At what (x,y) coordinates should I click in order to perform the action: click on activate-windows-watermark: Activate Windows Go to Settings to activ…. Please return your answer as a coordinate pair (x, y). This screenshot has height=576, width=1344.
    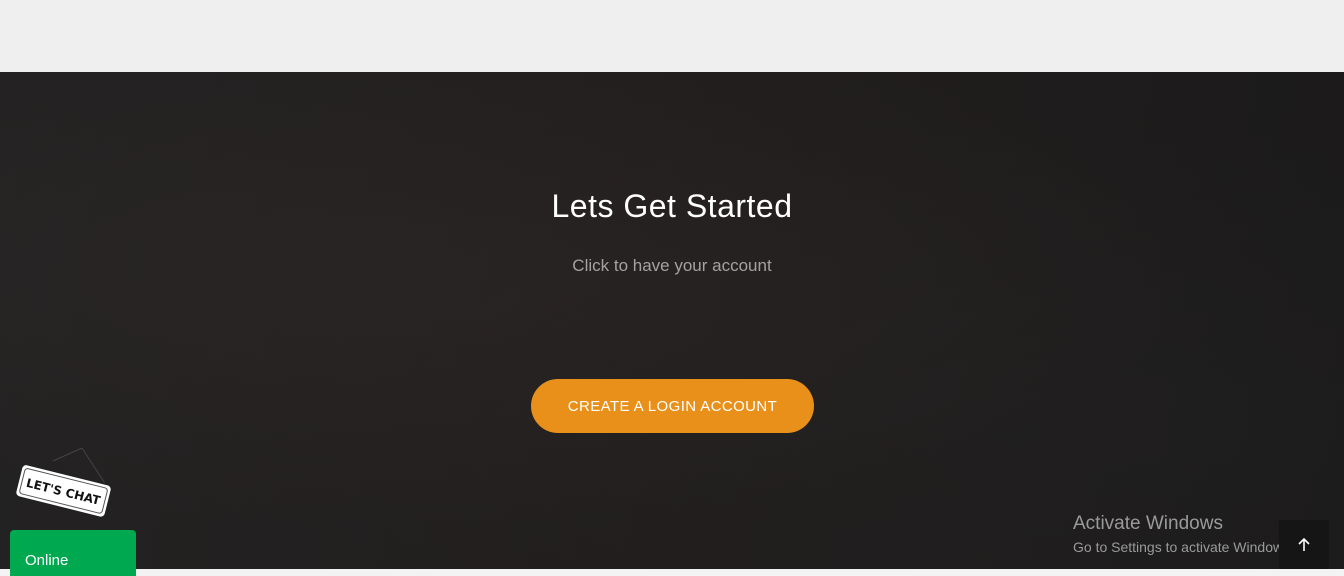
    Looking at the image, I should click on (1183, 534).